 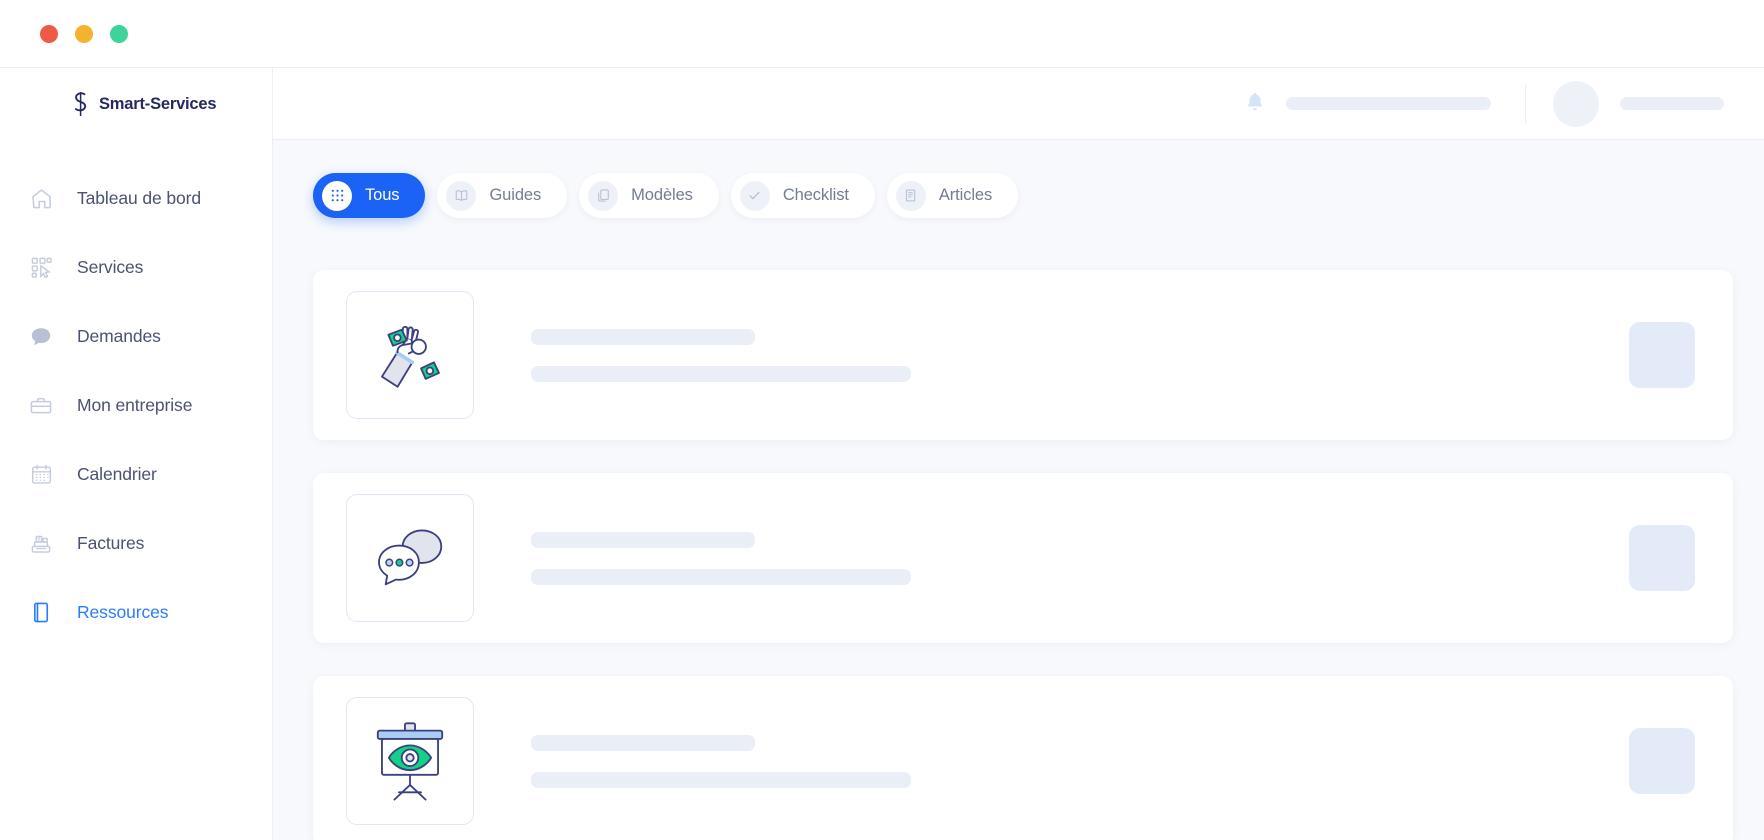 What do you see at coordinates (965, 195) in the screenshot?
I see `tab-label: Articles` at bounding box center [965, 195].